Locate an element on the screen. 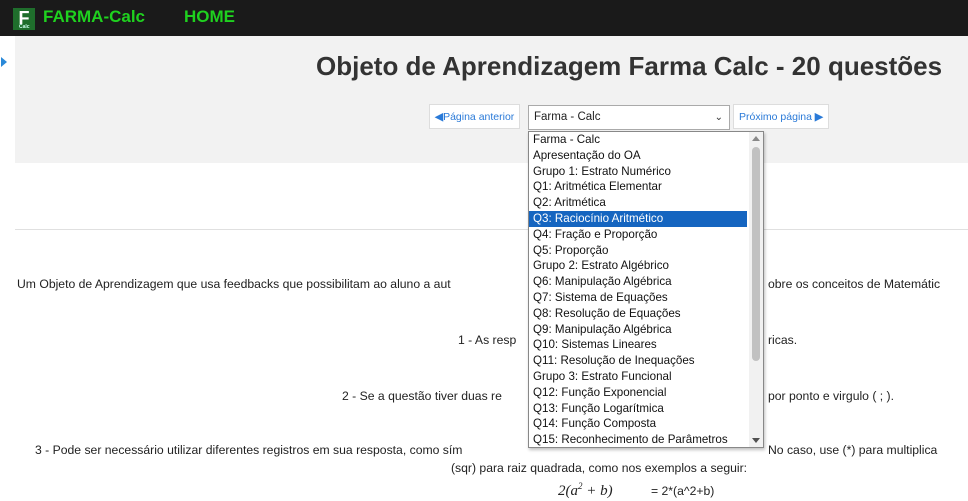 The height and width of the screenshot is (501, 968). dropdown-option: Q10: Sistemas Lineares is located at coordinates (638, 345).